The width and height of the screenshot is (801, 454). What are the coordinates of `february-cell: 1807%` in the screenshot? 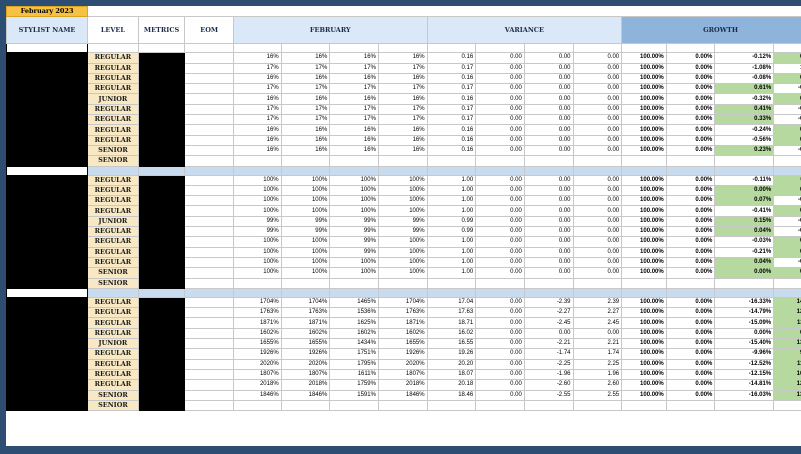 It's located at (402, 374).